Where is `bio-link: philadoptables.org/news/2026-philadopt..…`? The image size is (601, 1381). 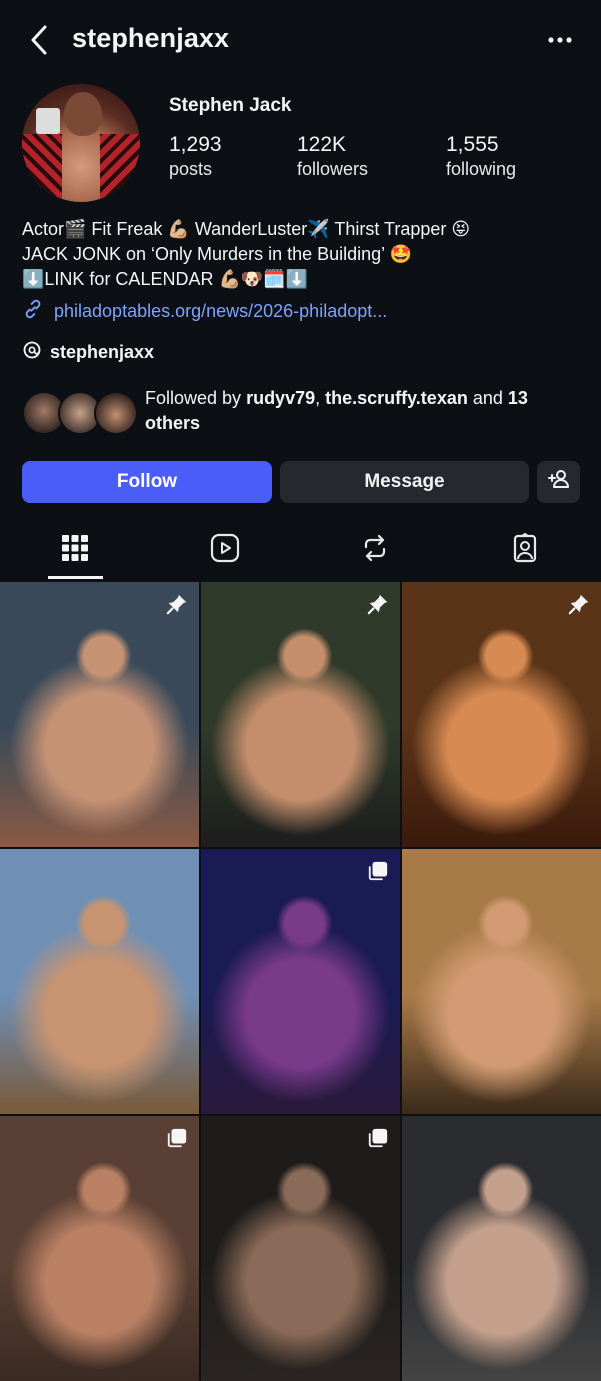 bio-link: philadoptables.org/news/2026-philadopt..… is located at coordinates (204, 311).